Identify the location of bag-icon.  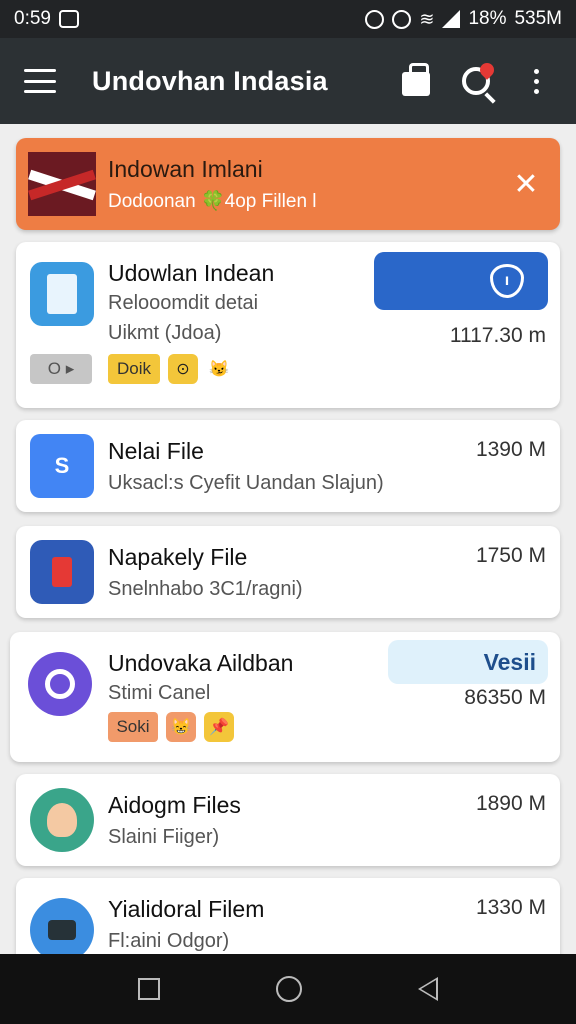
(416, 79).